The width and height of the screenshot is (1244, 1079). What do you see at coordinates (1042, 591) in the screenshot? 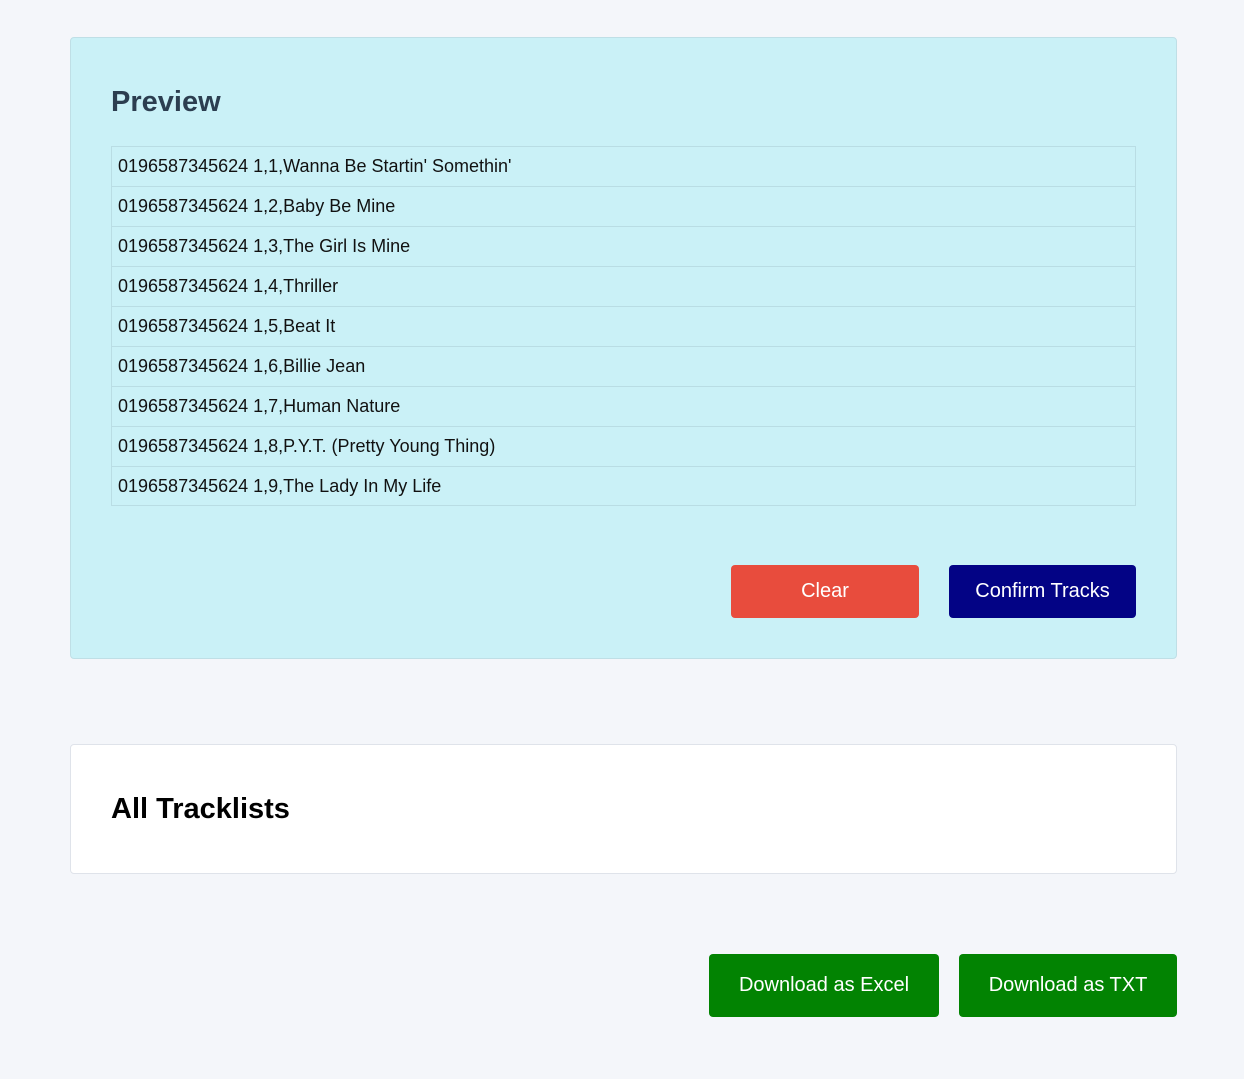
I see `confirm-tracks-button: Confirm Tracks` at bounding box center [1042, 591].